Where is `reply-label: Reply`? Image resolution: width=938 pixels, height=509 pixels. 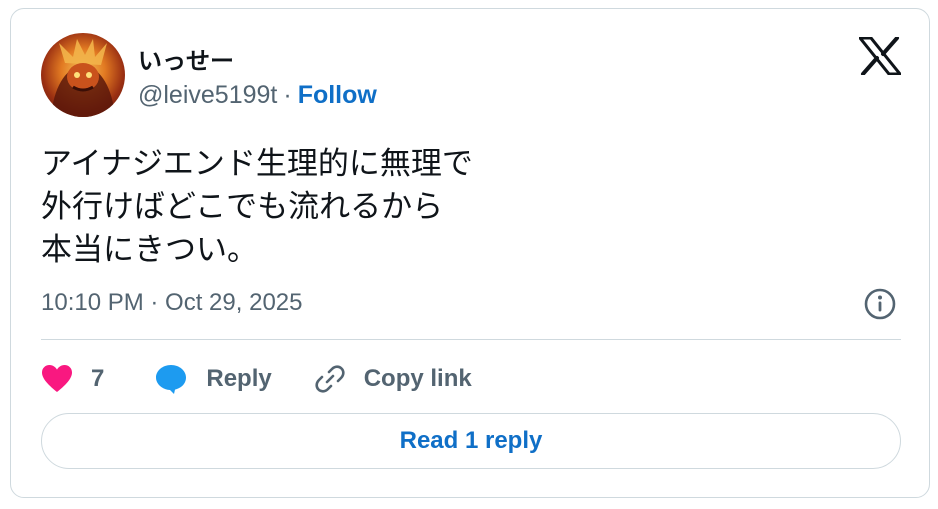 reply-label: Reply is located at coordinates (239, 378).